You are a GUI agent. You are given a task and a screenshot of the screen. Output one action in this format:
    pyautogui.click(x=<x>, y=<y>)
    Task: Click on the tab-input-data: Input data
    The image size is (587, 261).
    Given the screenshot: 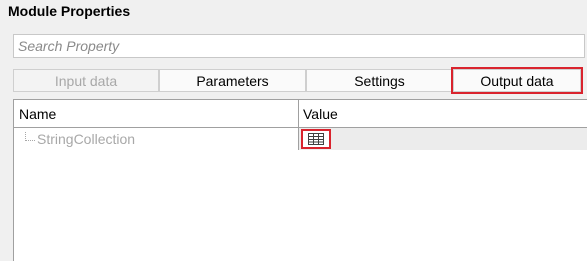 What is the action you would take?
    pyautogui.click(x=86, y=80)
    